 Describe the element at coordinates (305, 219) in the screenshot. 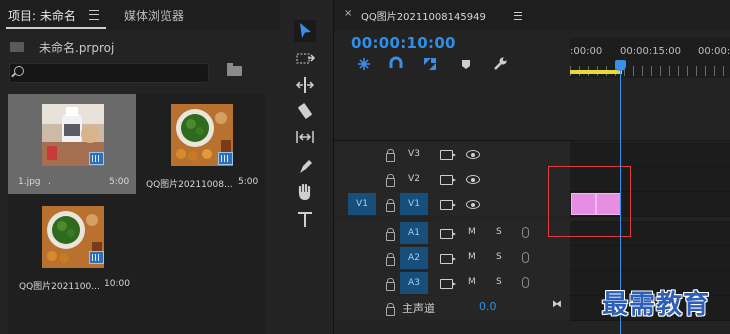

I see `type-tool-icon` at that location.